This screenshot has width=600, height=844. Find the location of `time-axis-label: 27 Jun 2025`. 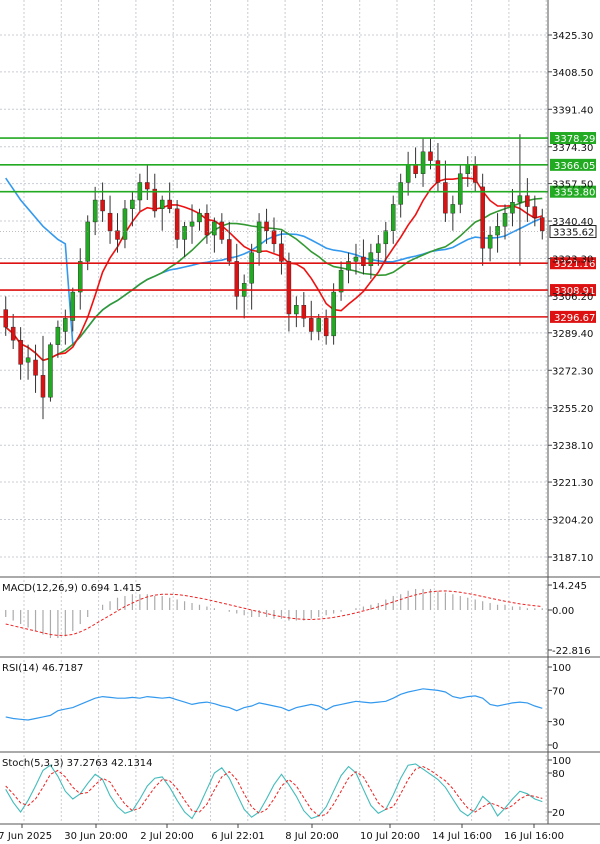

time-axis-label: 27 Jun 2025 is located at coordinates (26, 836).